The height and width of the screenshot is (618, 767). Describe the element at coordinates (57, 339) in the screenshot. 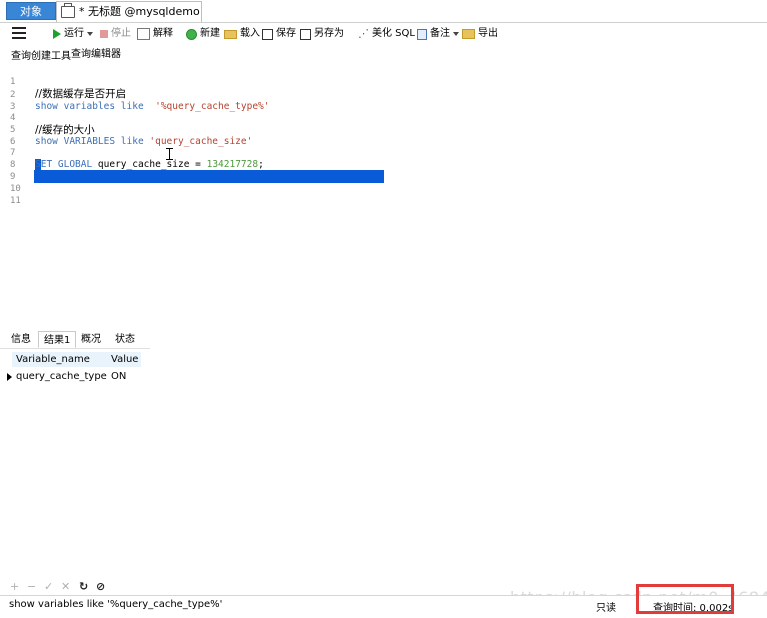

I see `tab-result1: 结果1` at that location.